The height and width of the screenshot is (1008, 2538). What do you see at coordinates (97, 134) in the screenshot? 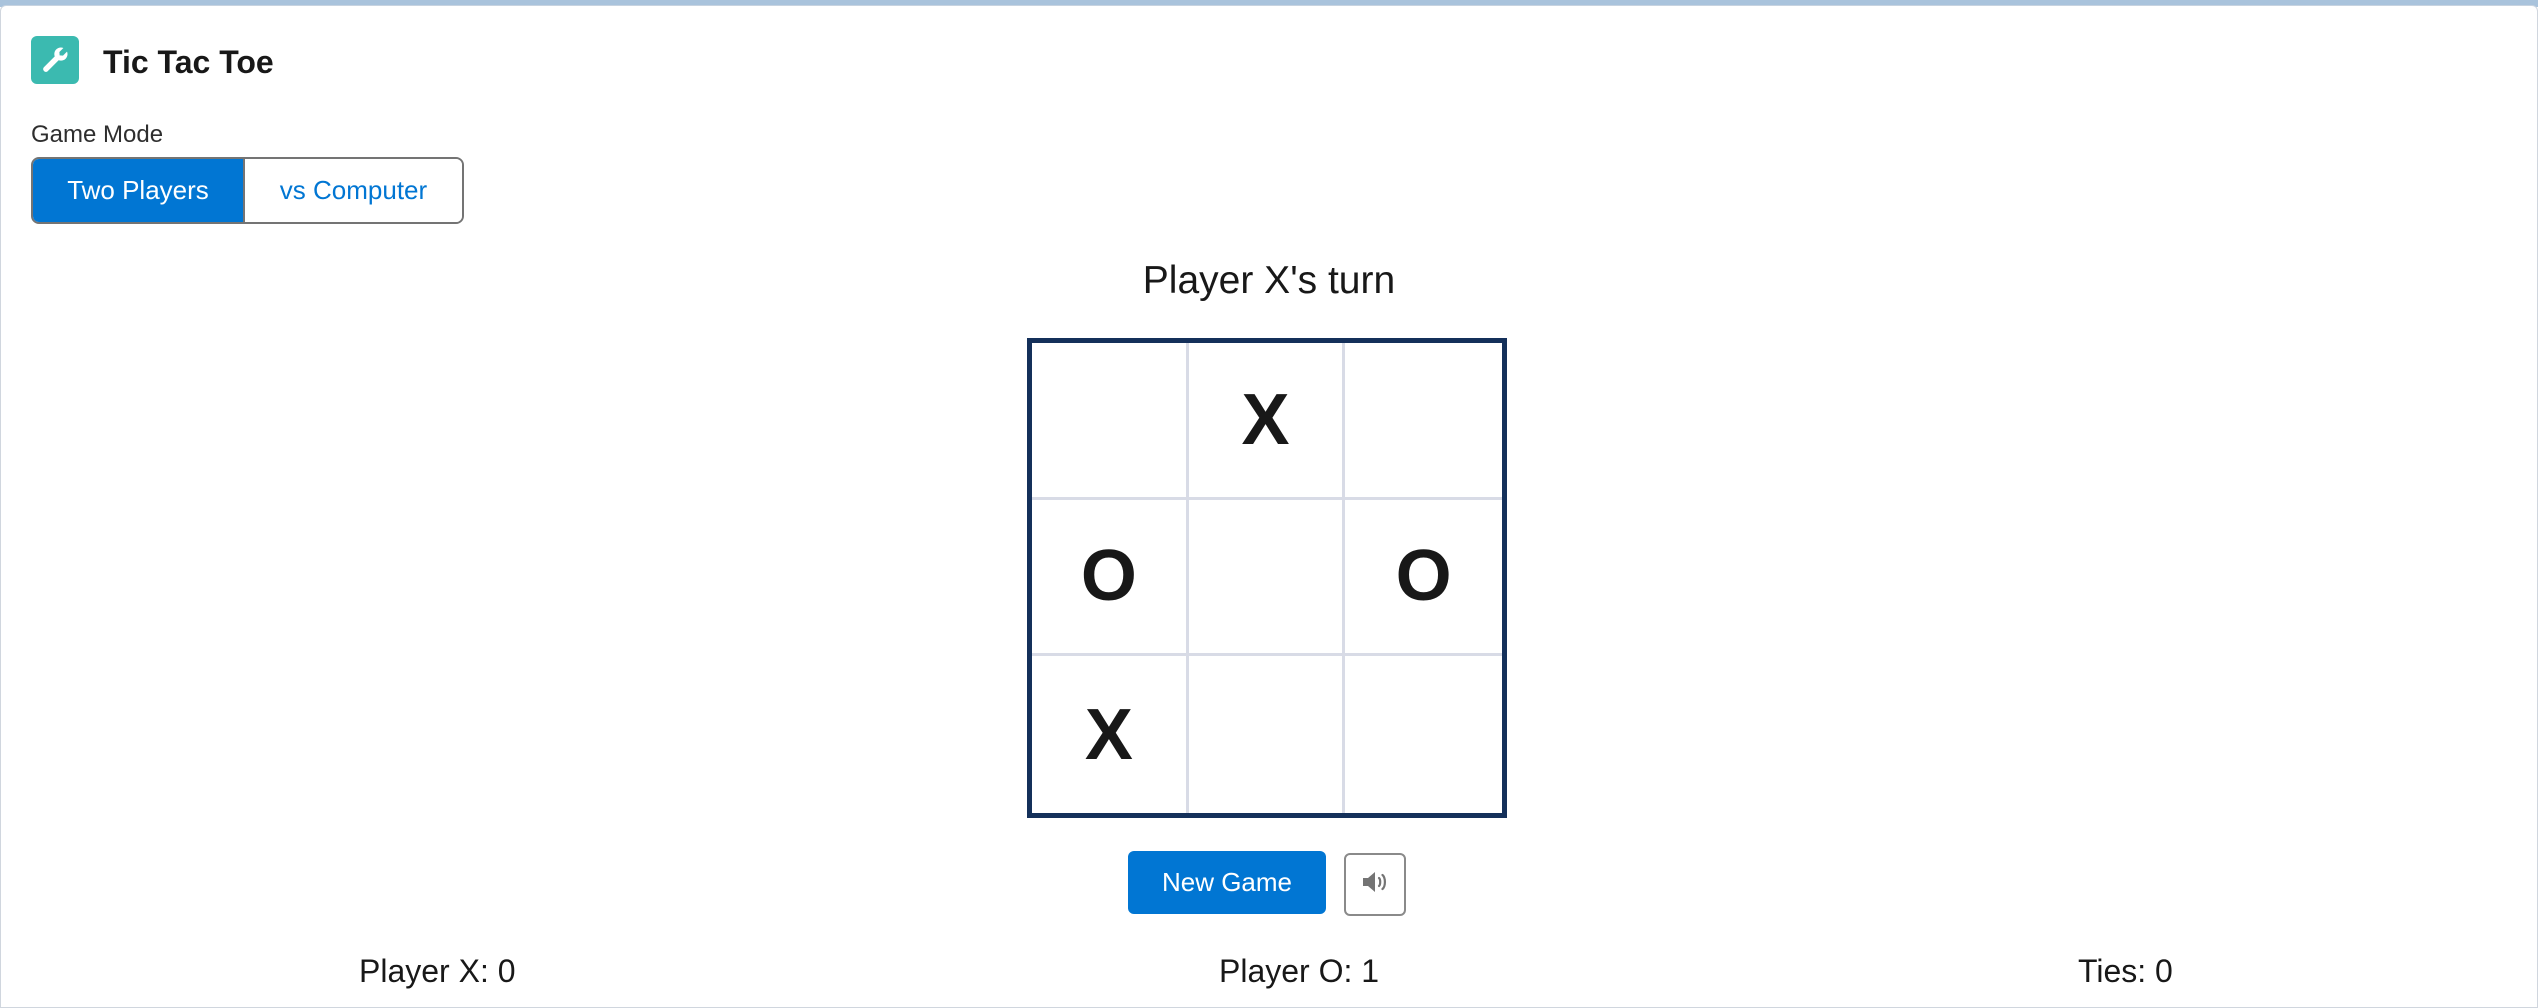
I see `game-mode-label: Game Mode` at bounding box center [97, 134].